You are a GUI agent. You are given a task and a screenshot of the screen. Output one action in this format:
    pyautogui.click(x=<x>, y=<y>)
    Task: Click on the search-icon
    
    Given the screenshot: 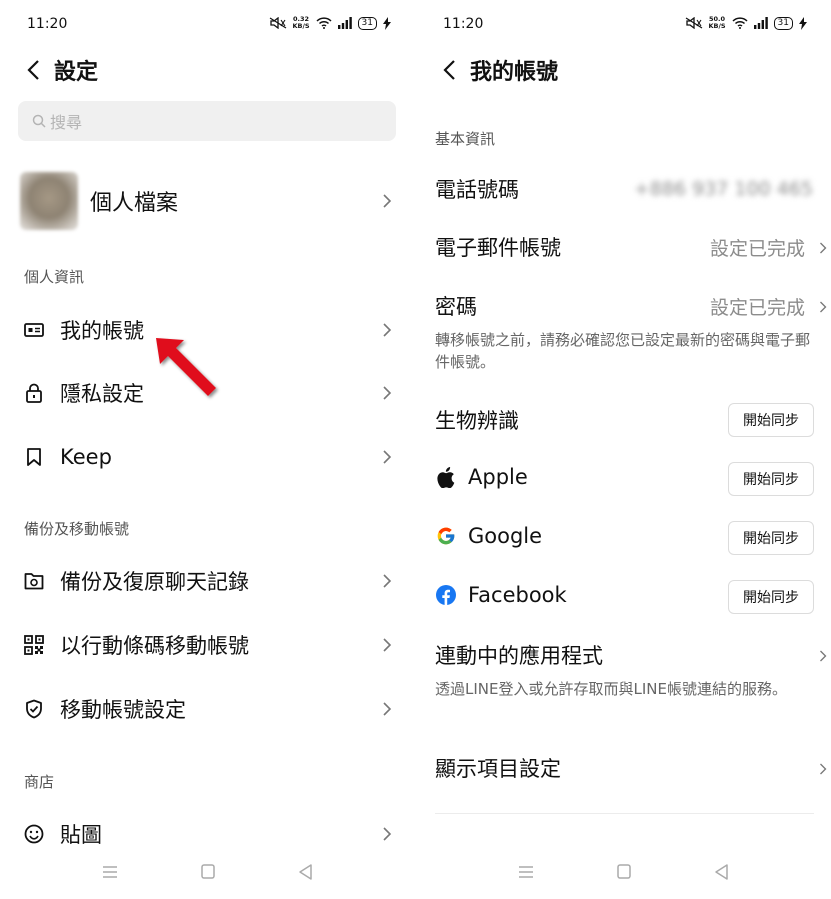 What is the action you would take?
    pyautogui.click(x=39, y=121)
    